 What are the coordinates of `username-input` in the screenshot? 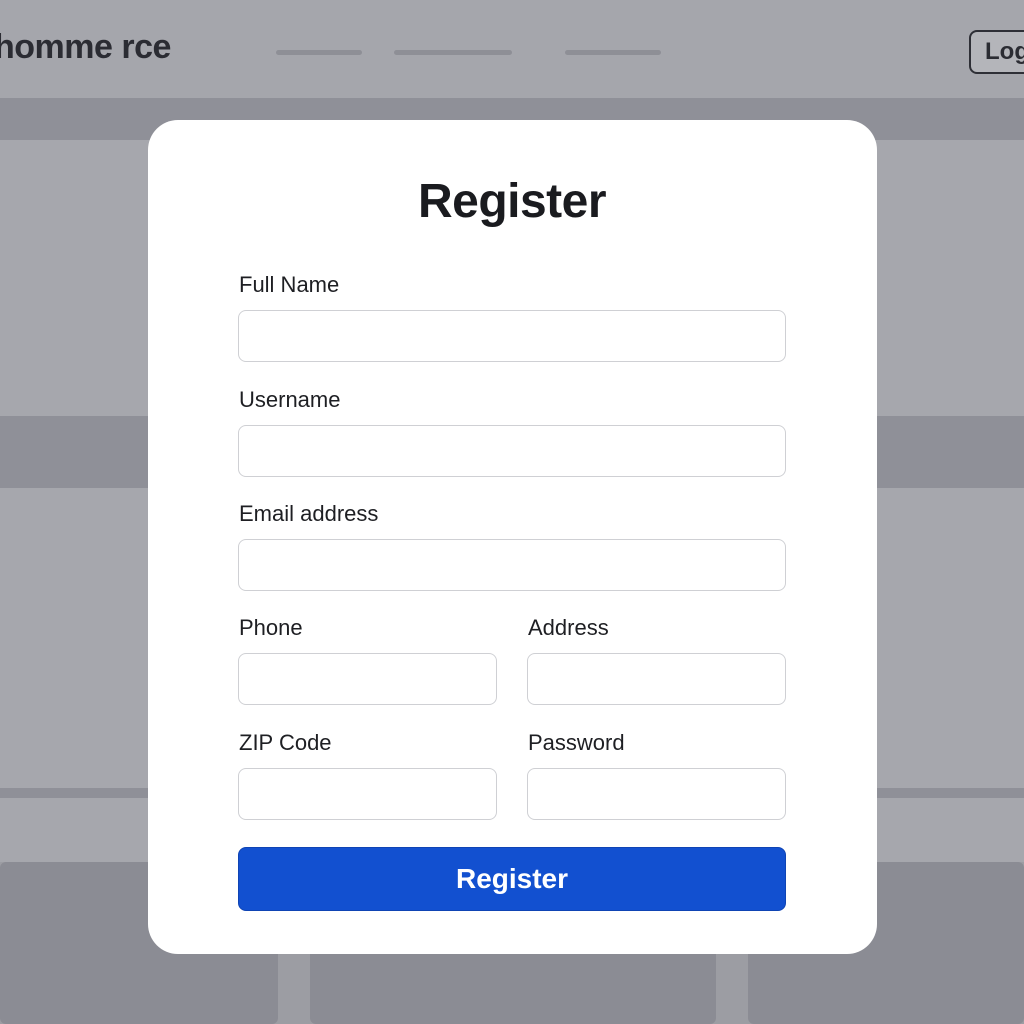 It's located at (512, 451).